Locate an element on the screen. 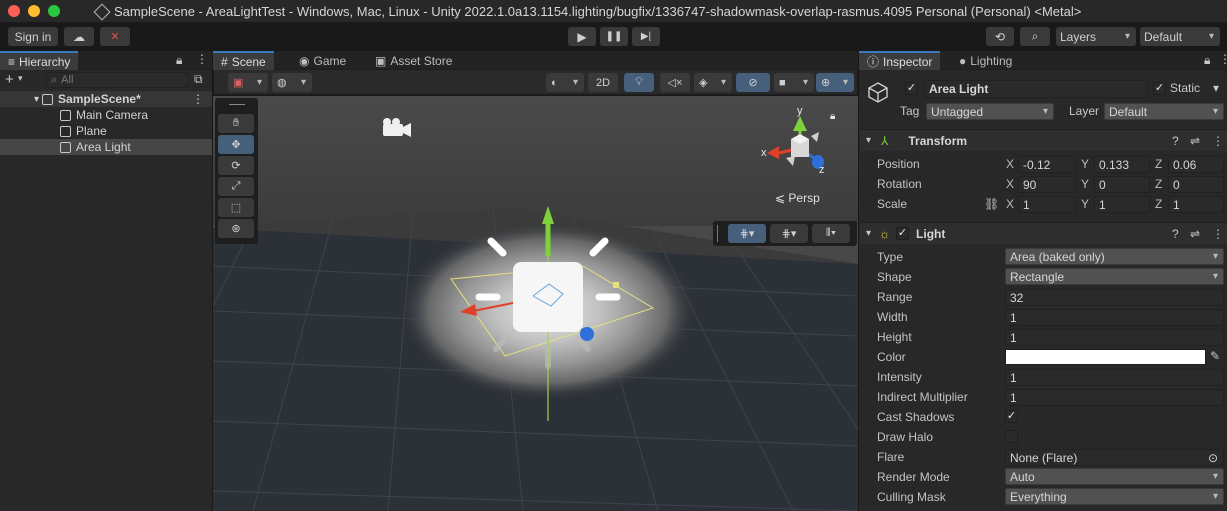 Image resolution: width=1227 pixels, height=511 pixels. expand-arrow-icon: ▾ is located at coordinates (36, 99).